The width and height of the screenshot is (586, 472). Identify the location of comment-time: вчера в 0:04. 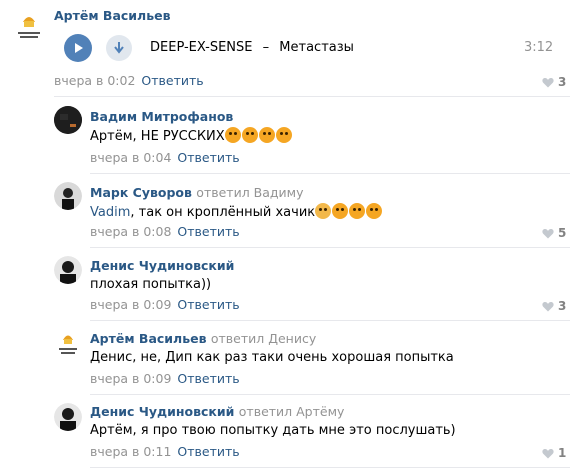
(130, 157).